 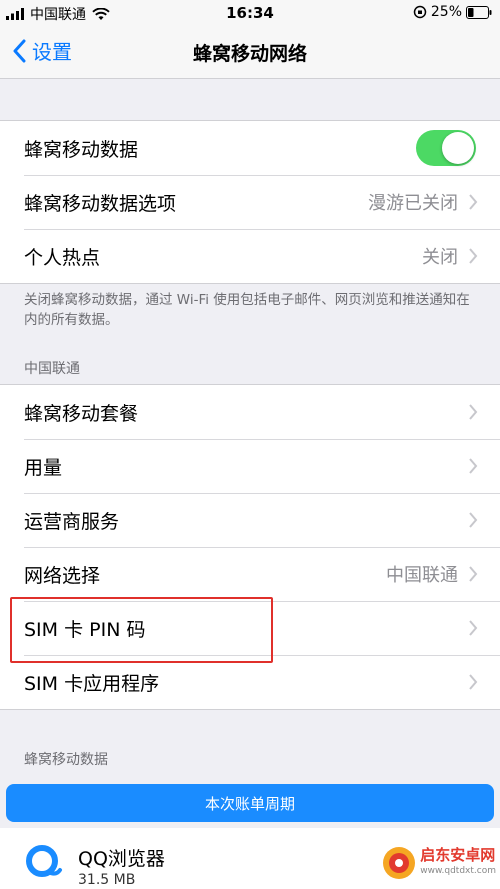 What do you see at coordinates (62, 257) in the screenshot?
I see `personal-hotspot-label: 个人热点` at bounding box center [62, 257].